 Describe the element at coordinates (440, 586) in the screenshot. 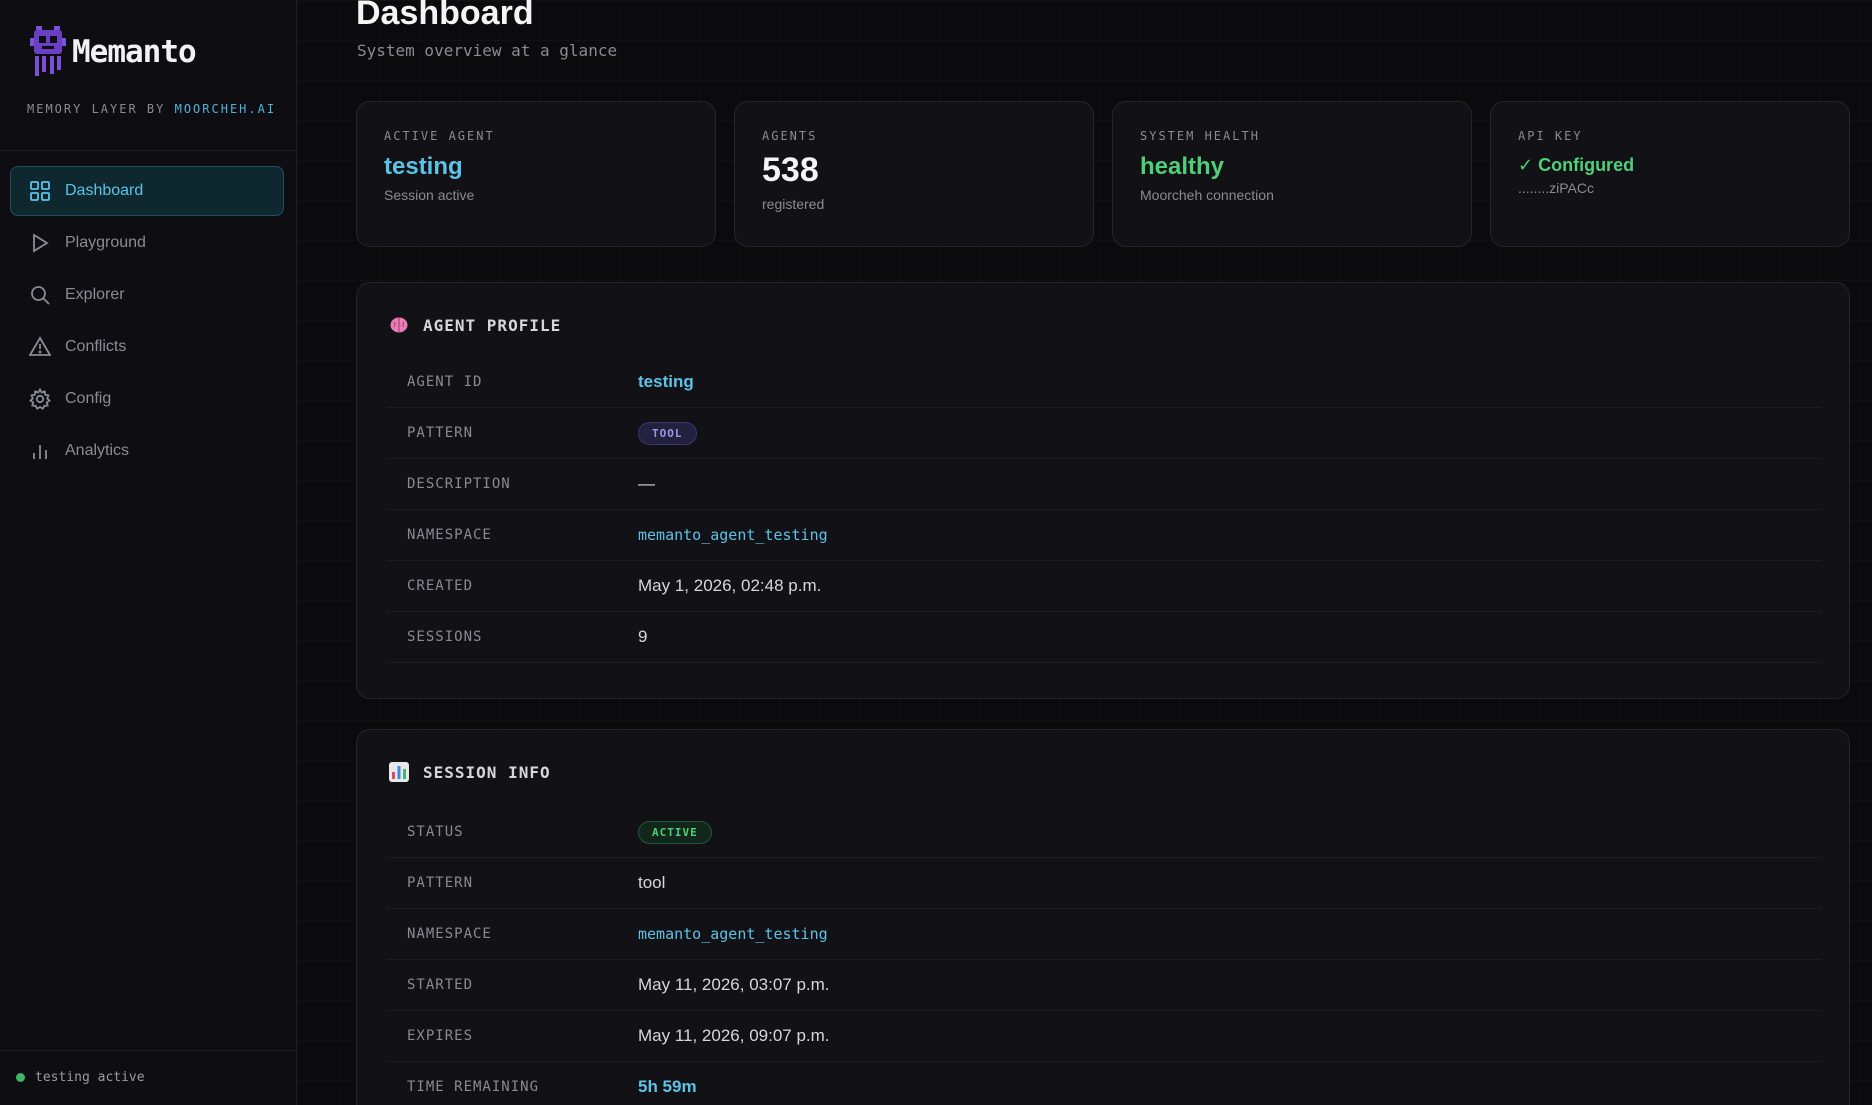

I see `row-key: CREATED` at that location.